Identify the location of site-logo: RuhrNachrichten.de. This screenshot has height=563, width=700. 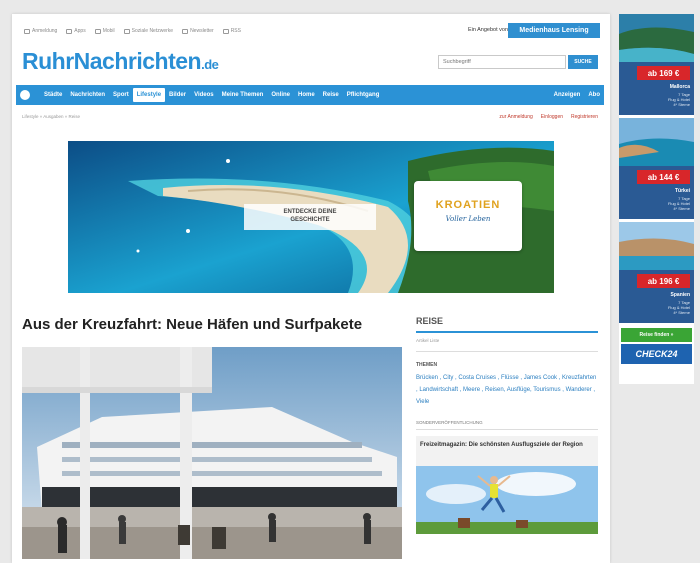
(120, 61).